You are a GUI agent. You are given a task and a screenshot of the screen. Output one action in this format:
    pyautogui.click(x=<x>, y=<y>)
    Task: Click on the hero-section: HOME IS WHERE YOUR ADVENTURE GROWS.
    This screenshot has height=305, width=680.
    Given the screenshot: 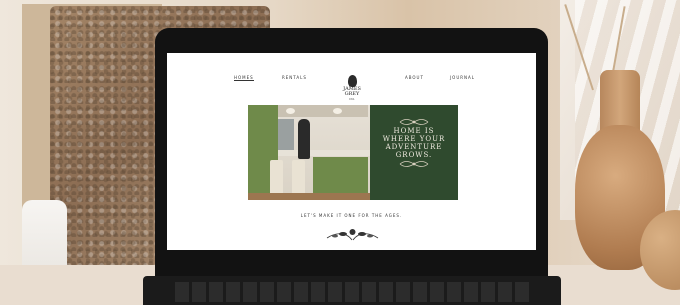 What is the action you would take?
    pyautogui.click(x=353, y=152)
    